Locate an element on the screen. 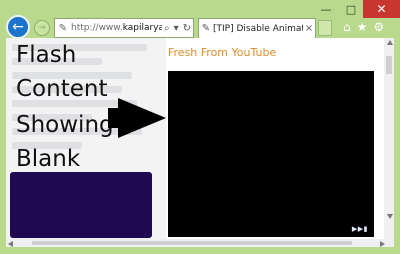 Image resolution: width=400 pixels, height=254 pixels. annotation-text-flash: Flash is located at coordinates (46, 55).